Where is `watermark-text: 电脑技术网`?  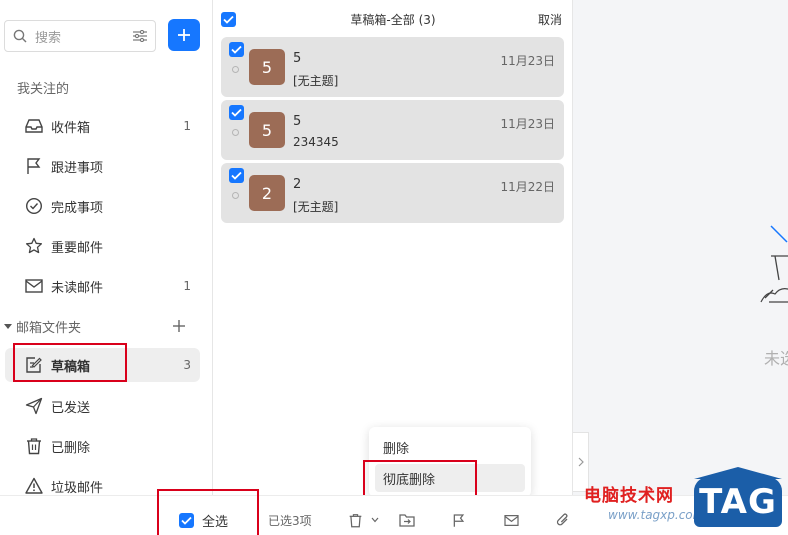 watermark-text: 电脑技术网 is located at coordinates (629, 496).